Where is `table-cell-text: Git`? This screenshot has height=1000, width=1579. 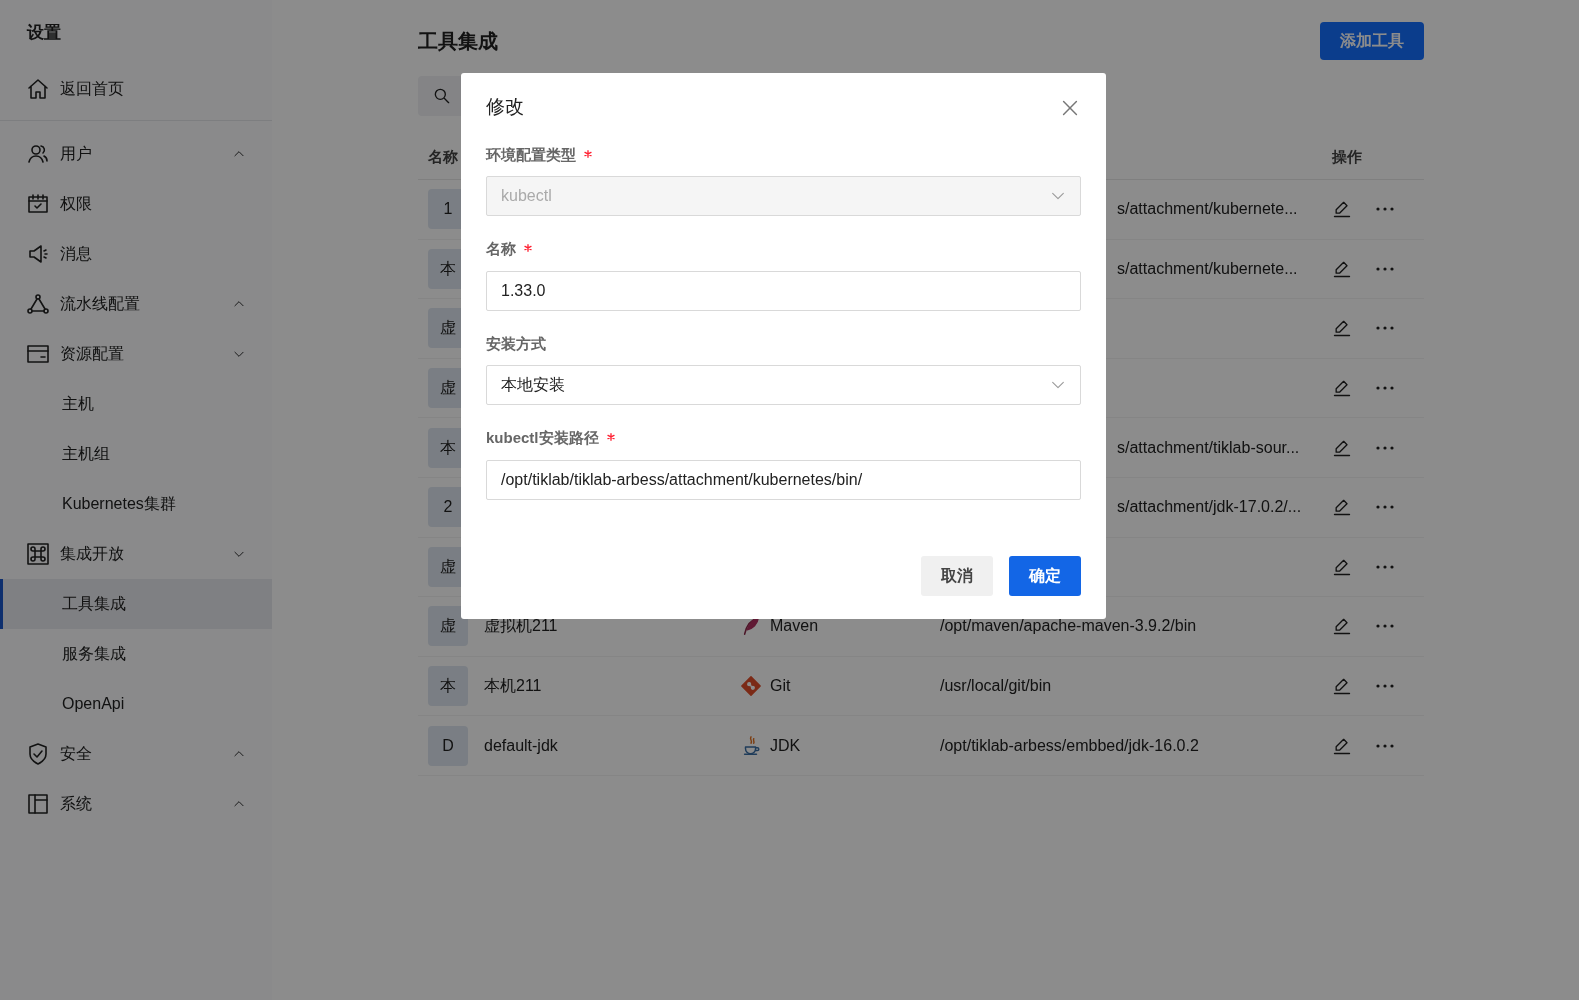 table-cell-text: Git is located at coordinates (780, 686).